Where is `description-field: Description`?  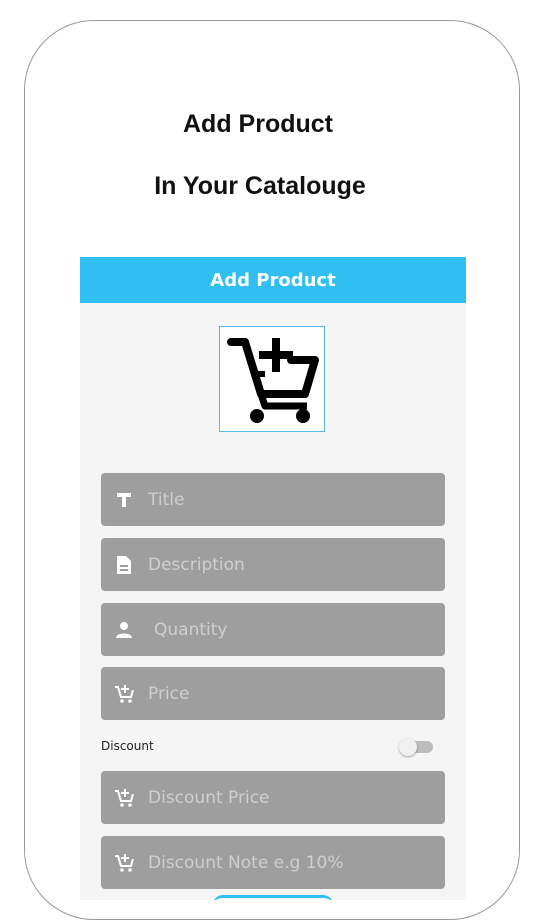
description-field: Description is located at coordinates (273, 564).